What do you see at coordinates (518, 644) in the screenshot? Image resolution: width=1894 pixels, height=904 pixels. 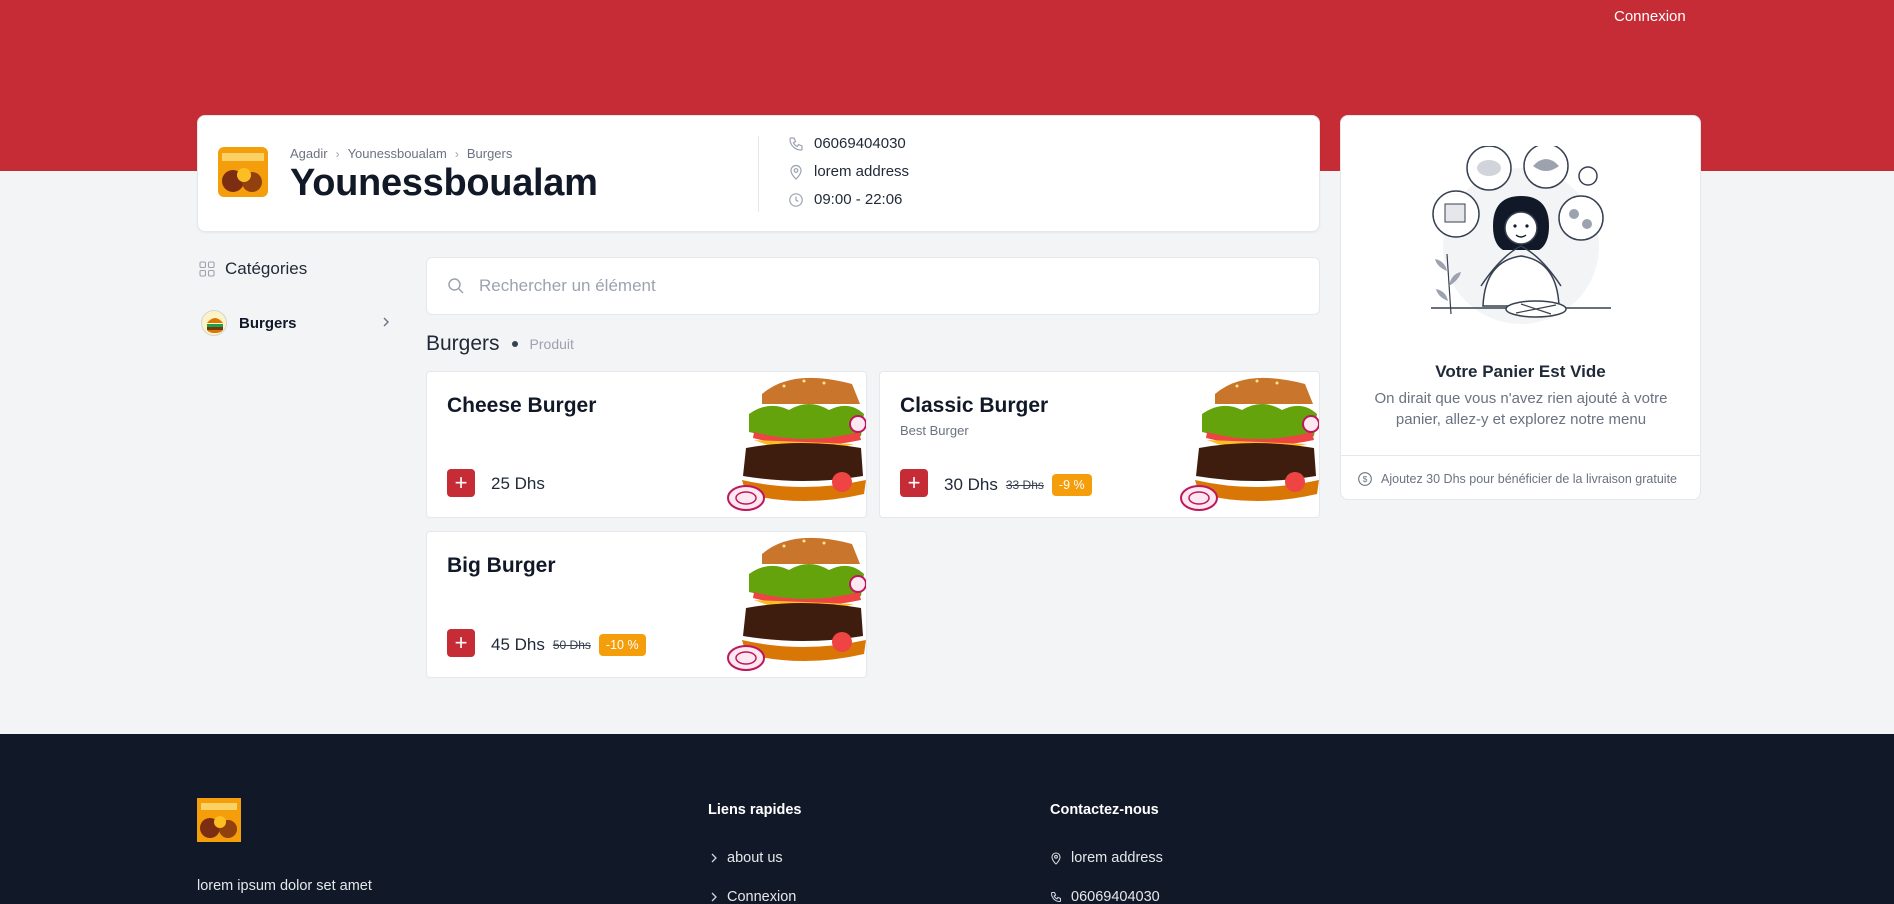 I see `price-current: 45 Dhs` at bounding box center [518, 644].